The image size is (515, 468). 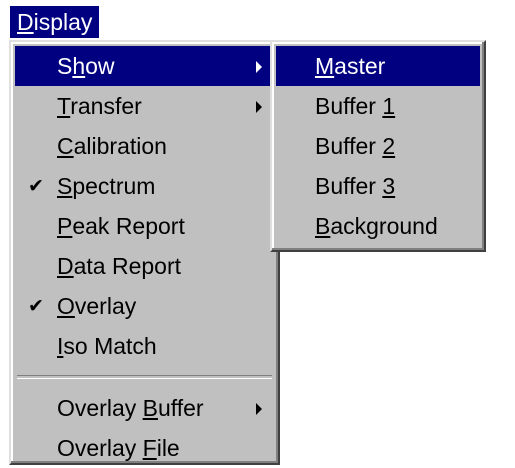 What do you see at coordinates (355, 186) in the screenshot?
I see `menu-item-label: Buffer 3` at bounding box center [355, 186].